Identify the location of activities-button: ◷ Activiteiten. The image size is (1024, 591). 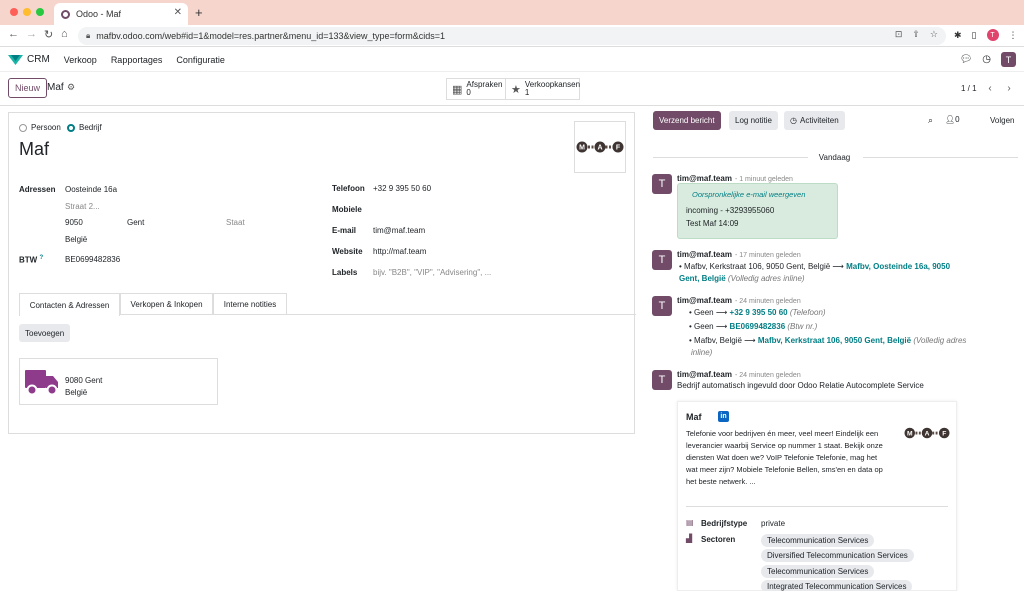
(814, 120).